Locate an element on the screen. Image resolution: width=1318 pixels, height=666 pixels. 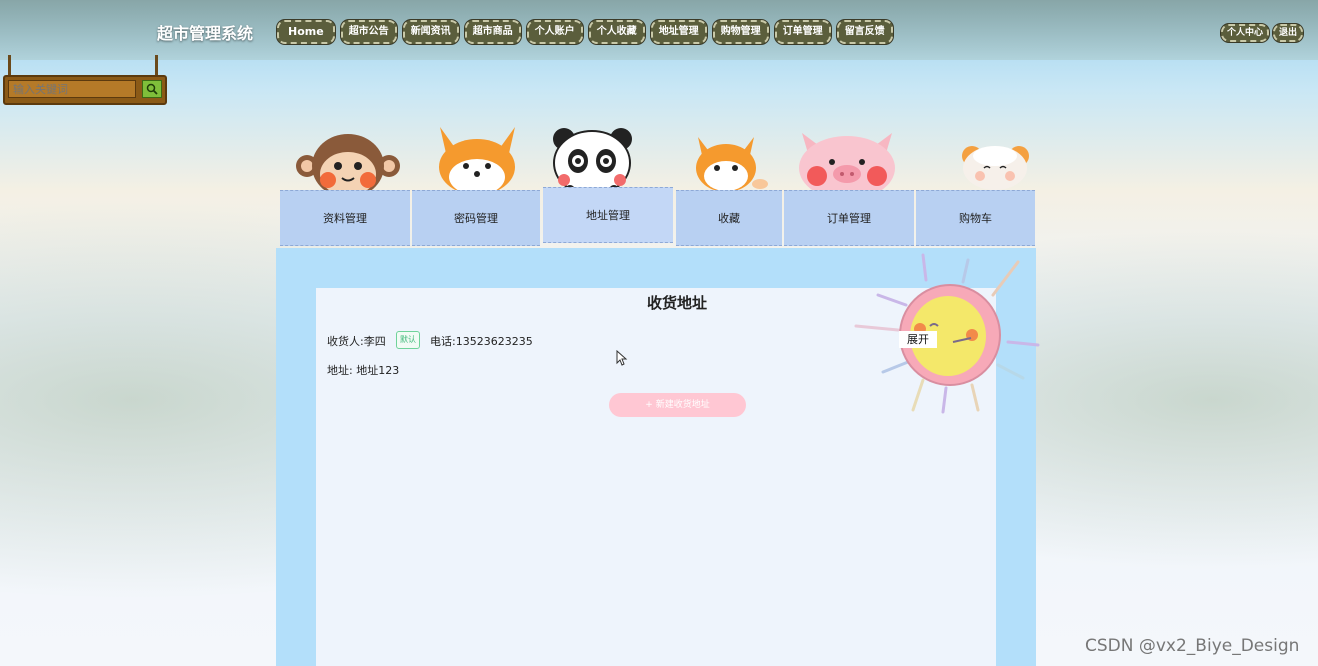
tab-cart: 购物车 is located at coordinates (975, 218).